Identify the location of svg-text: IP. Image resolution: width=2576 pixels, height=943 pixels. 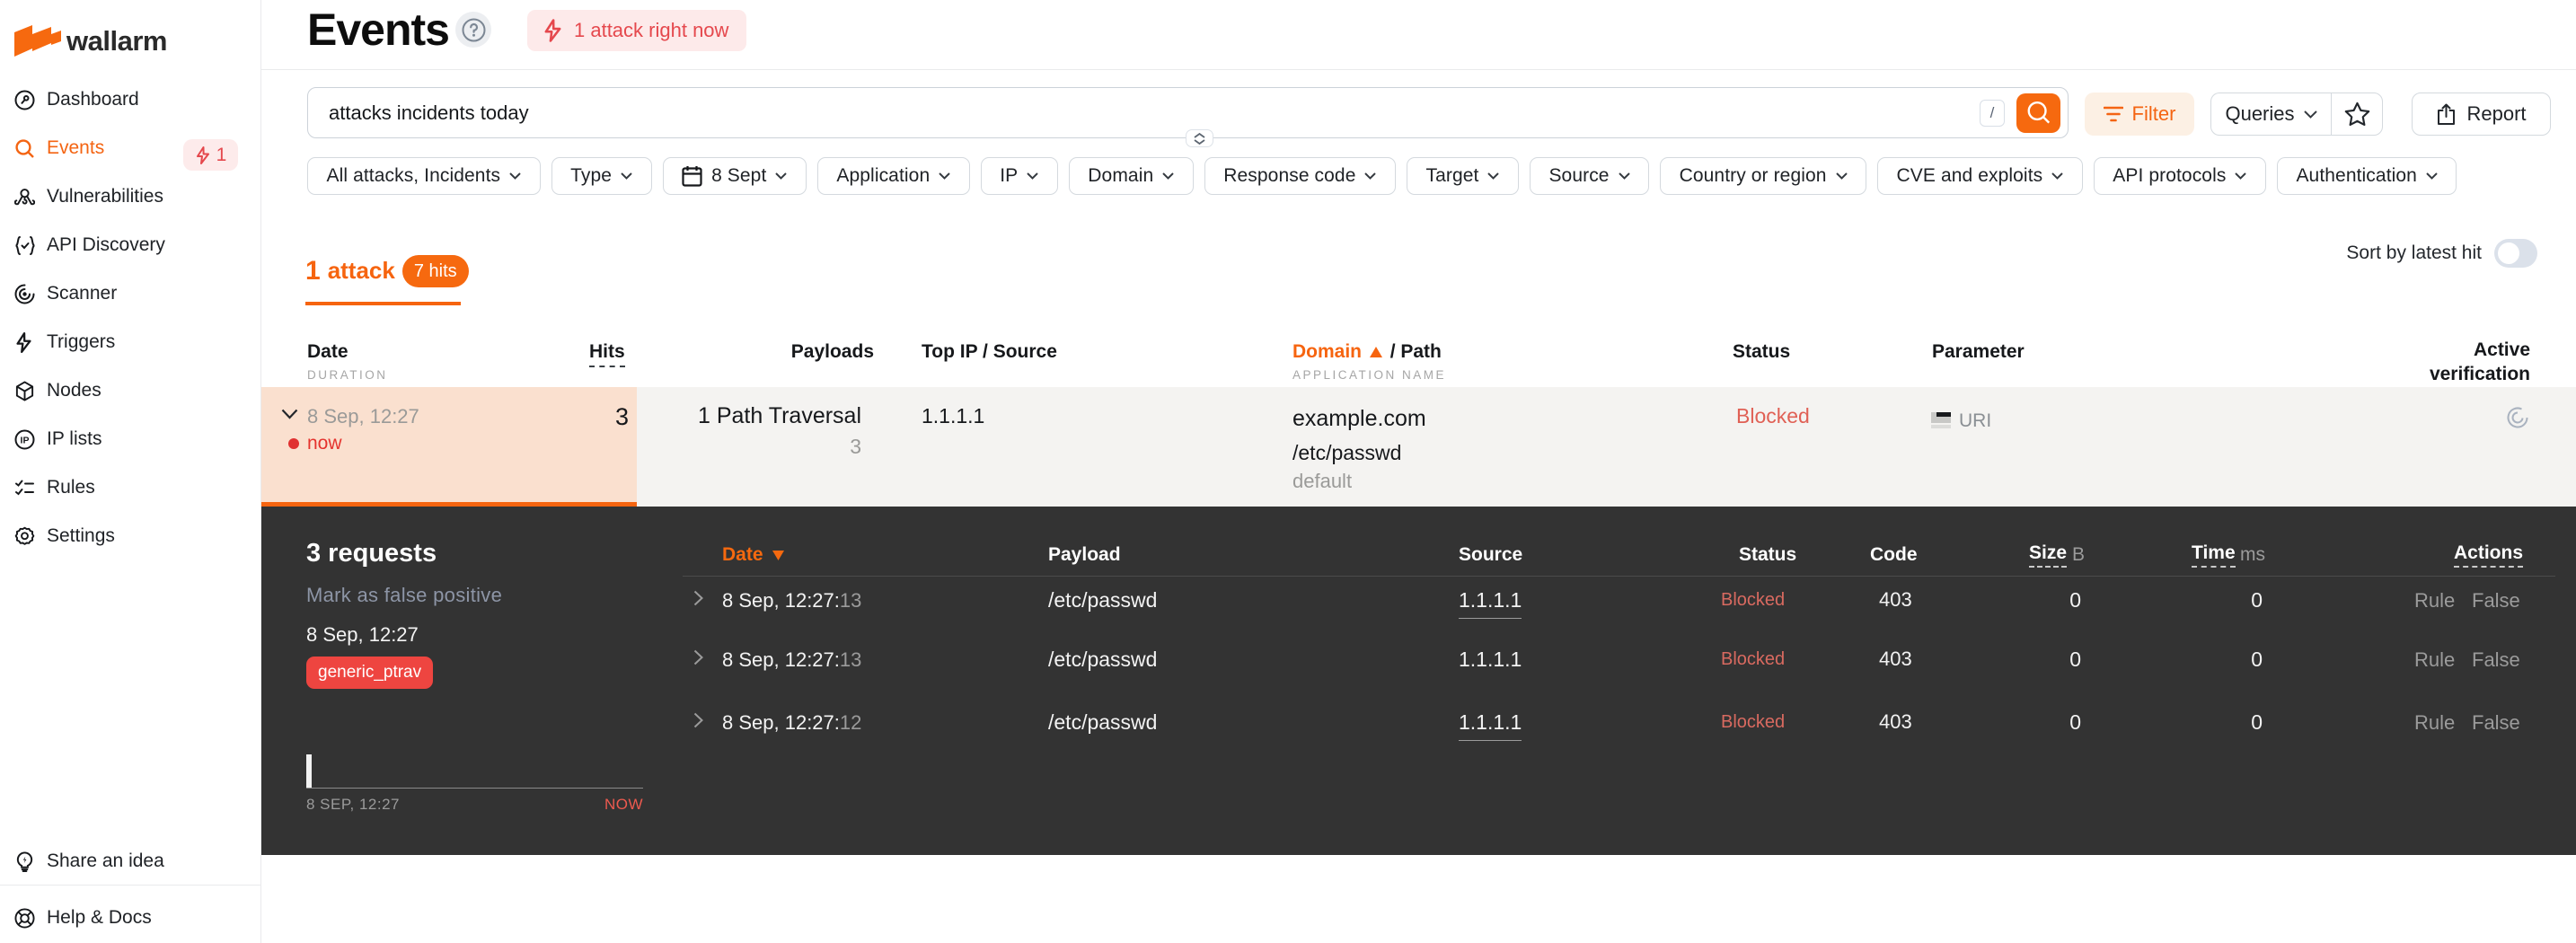
(25, 440).